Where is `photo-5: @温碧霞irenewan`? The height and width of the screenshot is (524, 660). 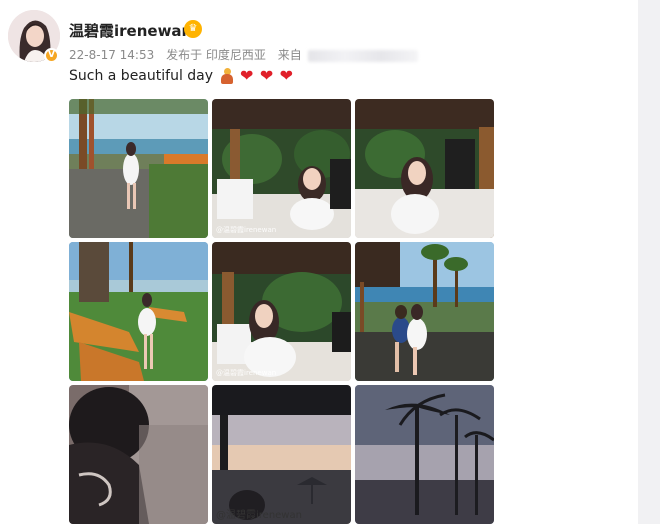
photo-5: @温碧霞irenewan is located at coordinates (281, 311).